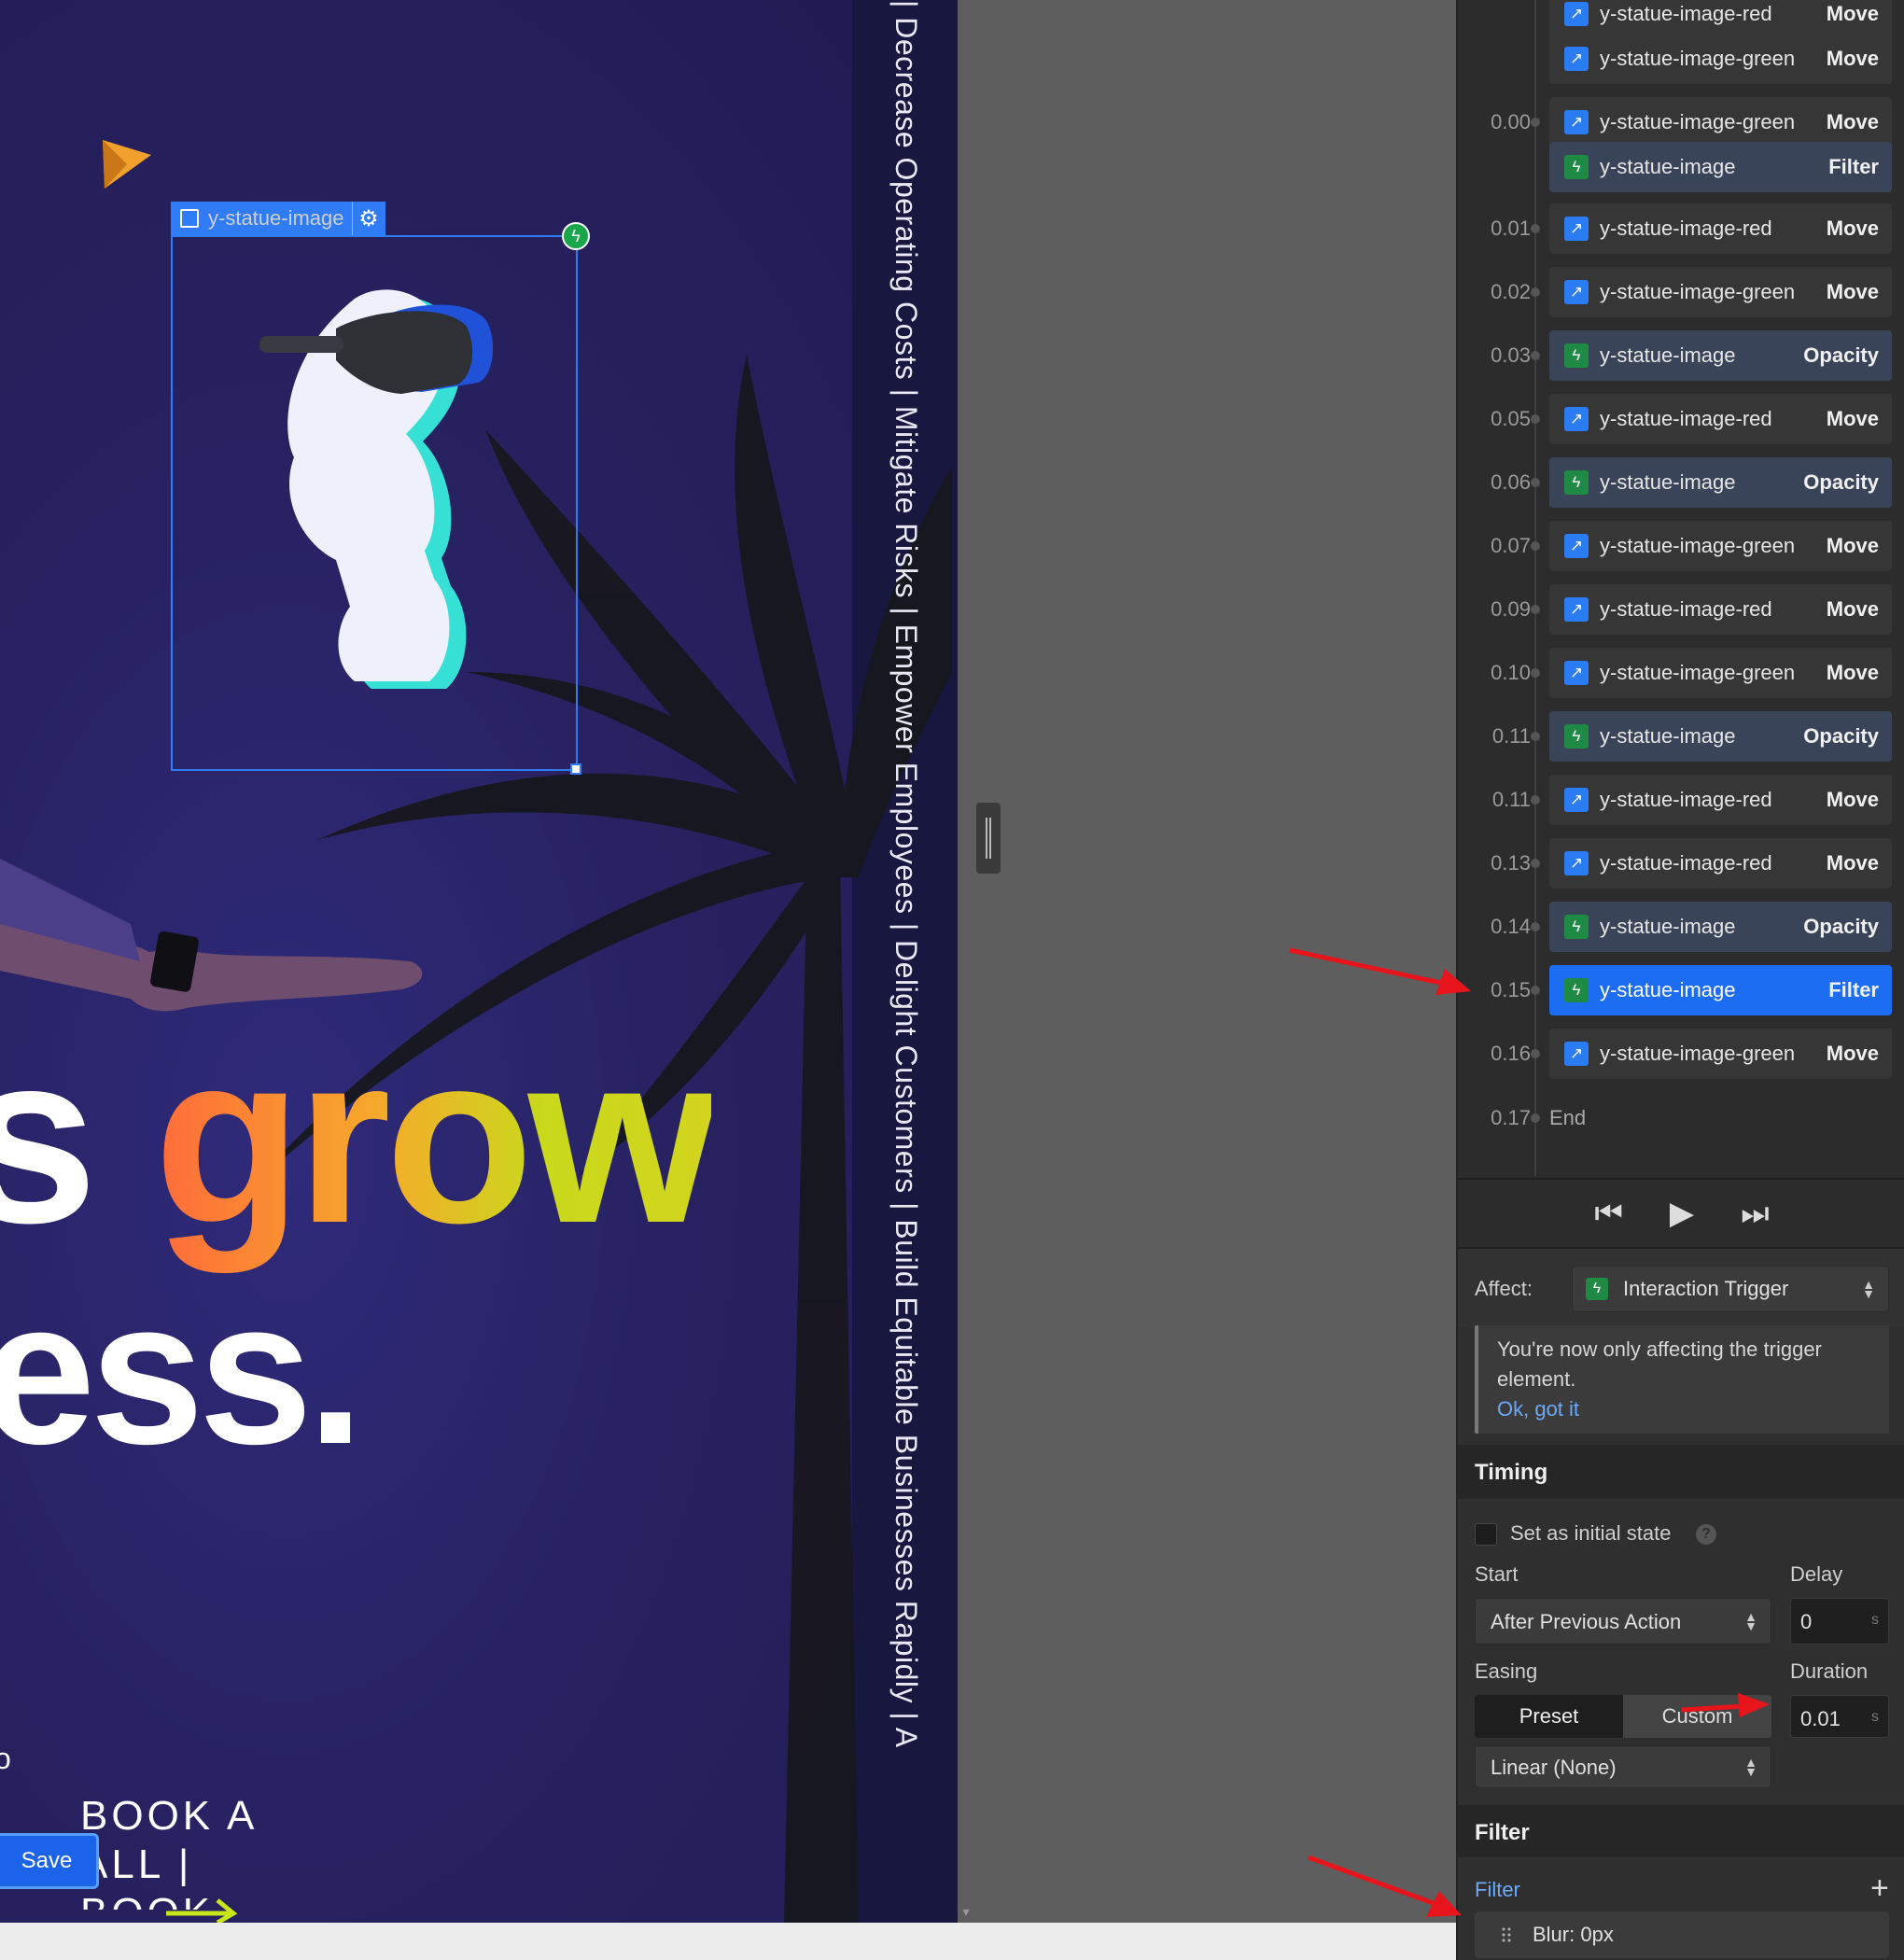 The image size is (1904, 1960). I want to click on add-filter-icon: +, so click(1879, 1888).